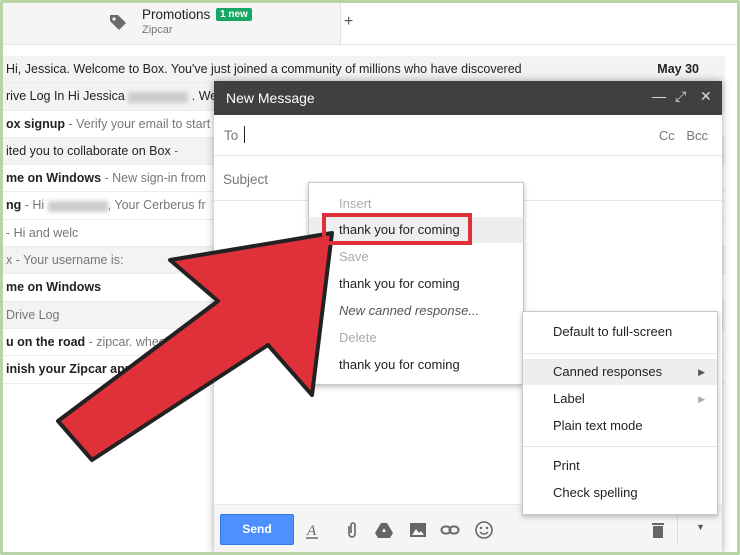 Image resolution: width=740 pixels, height=555 pixels. I want to click on cc-bcc-links: Cc Bcc, so click(683, 135).